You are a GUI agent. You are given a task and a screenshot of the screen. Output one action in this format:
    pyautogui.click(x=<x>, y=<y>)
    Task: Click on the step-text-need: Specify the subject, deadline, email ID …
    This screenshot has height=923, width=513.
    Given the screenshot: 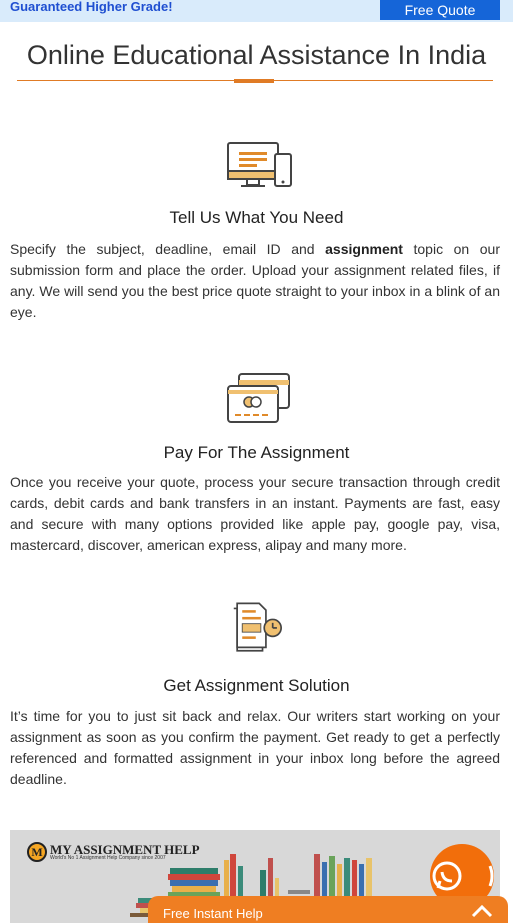 What is the action you would take?
    pyautogui.click(x=255, y=280)
    